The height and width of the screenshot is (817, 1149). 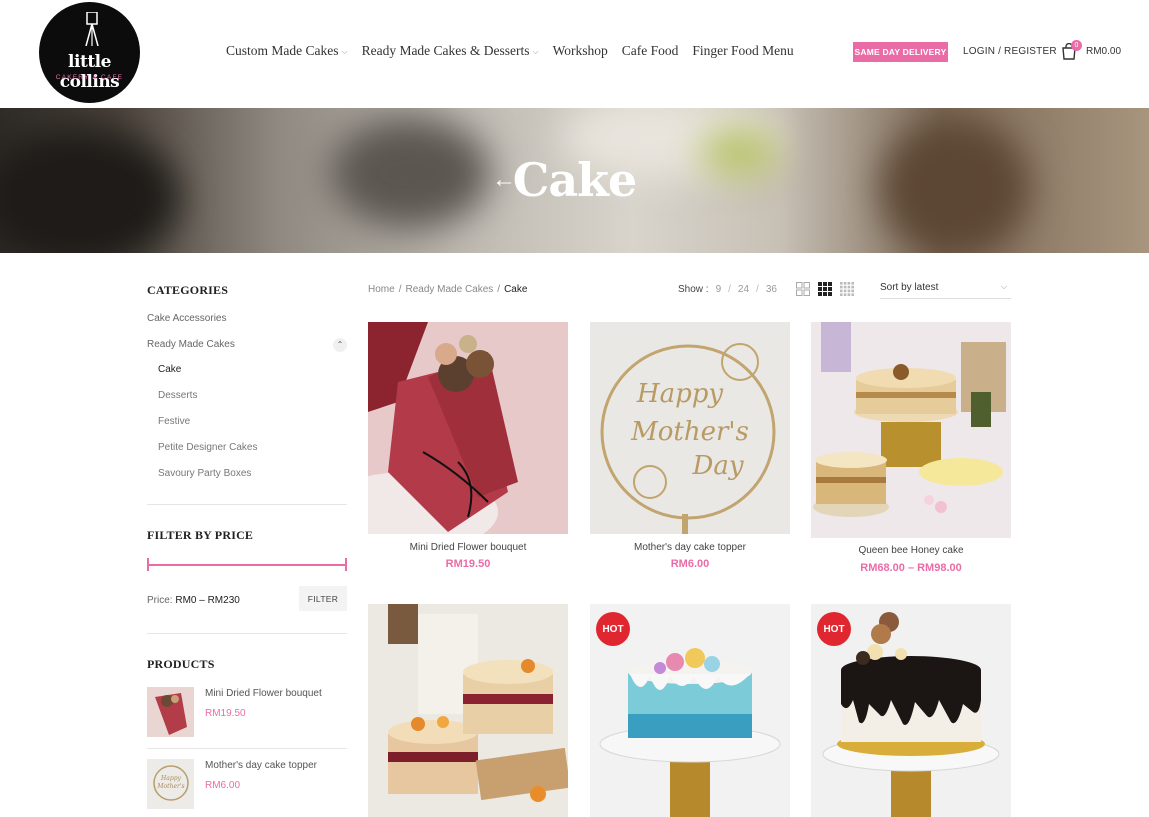 I want to click on topper-thumb-text: Mother's, so click(x=170, y=786).